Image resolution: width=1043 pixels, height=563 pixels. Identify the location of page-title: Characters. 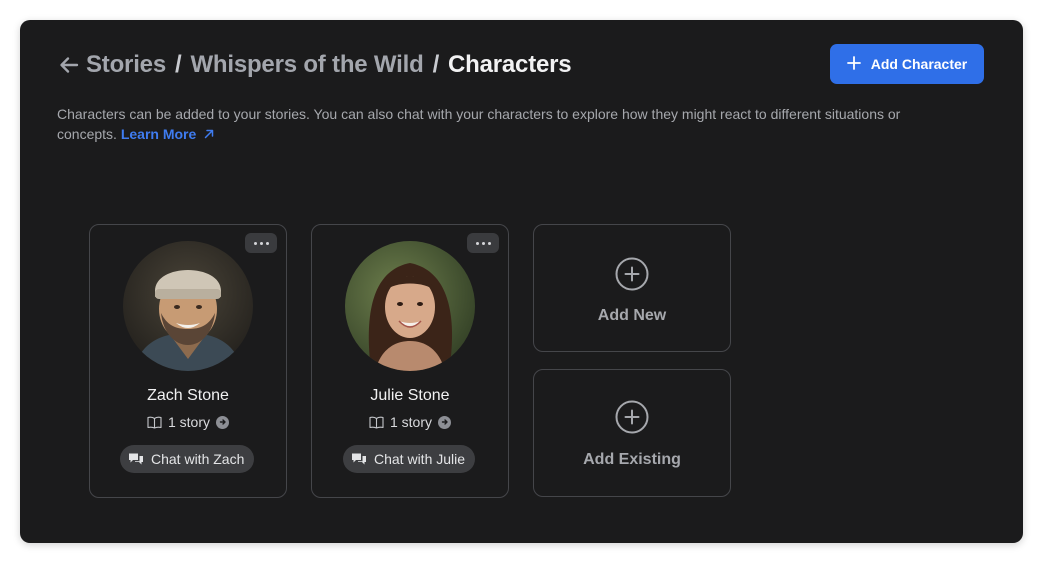
(510, 64).